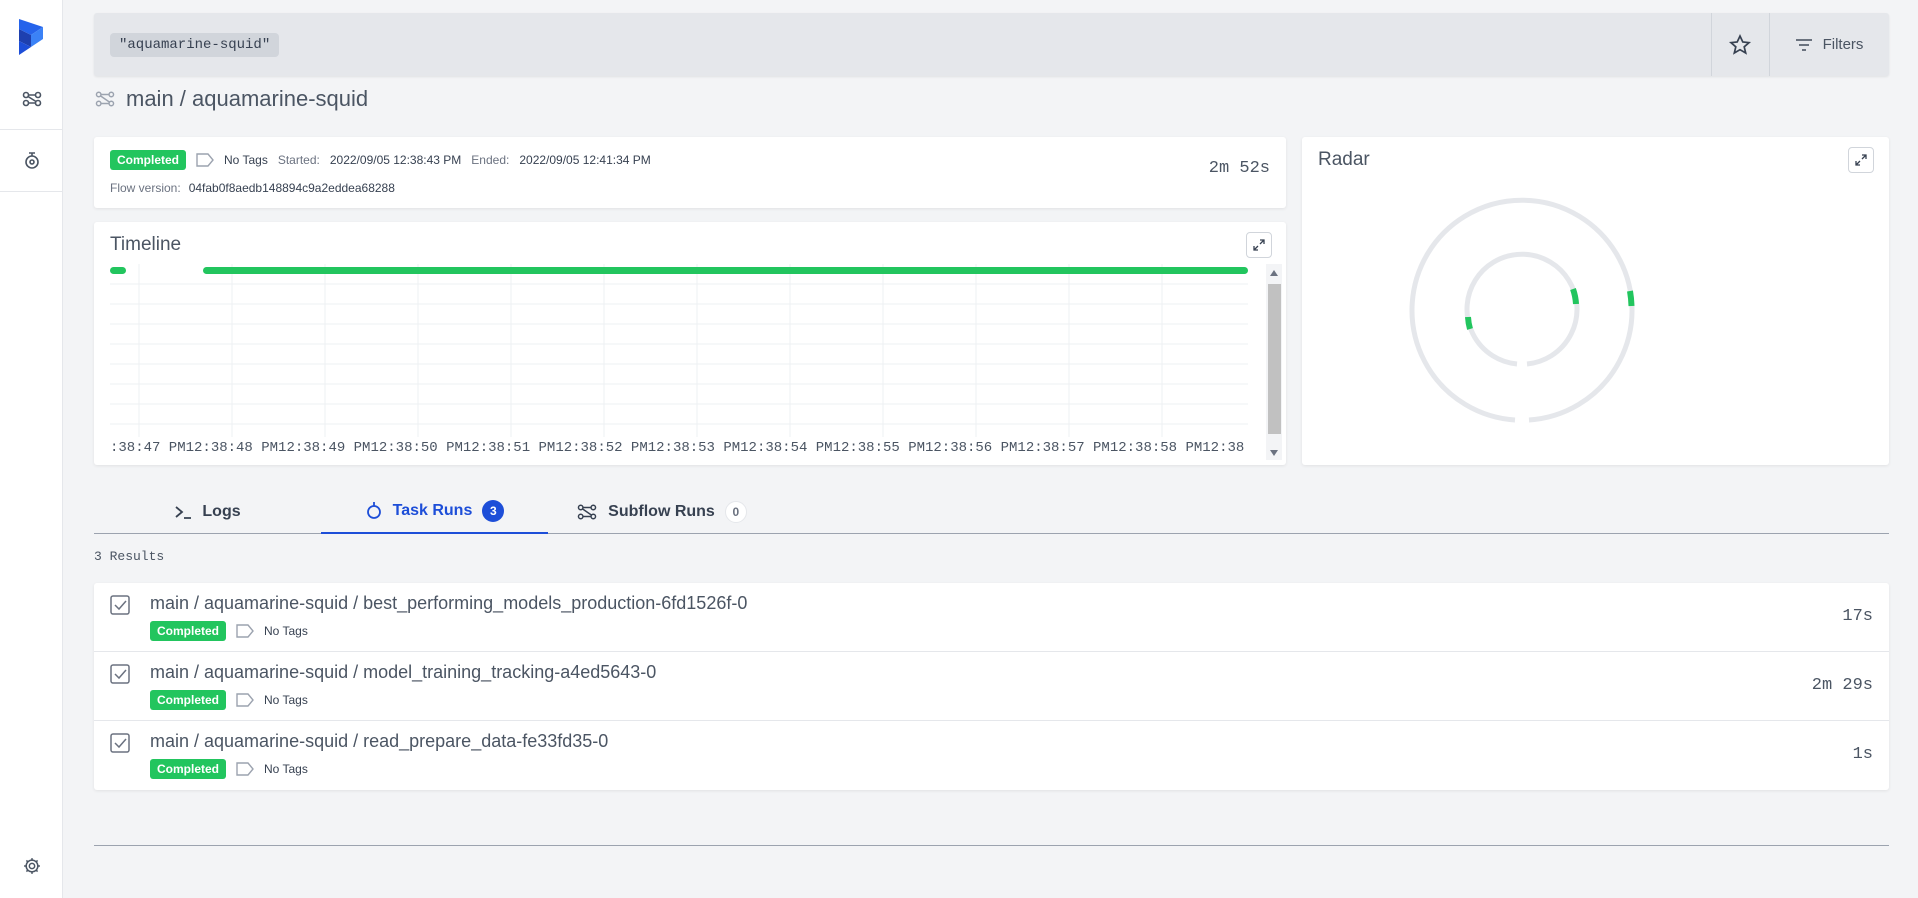 This screenshot has width=1918, height=898. What do you see at coordinates (1344, 159) in the screenshot?
I see `radar-title: Radar` at bounding box center [1344, 159].